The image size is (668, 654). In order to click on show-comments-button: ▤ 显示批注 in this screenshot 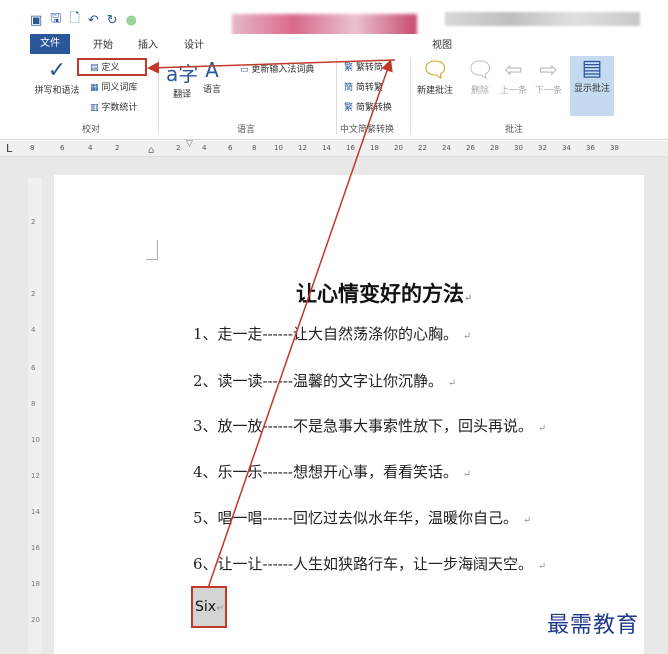, I will do `click(592, 86)`.